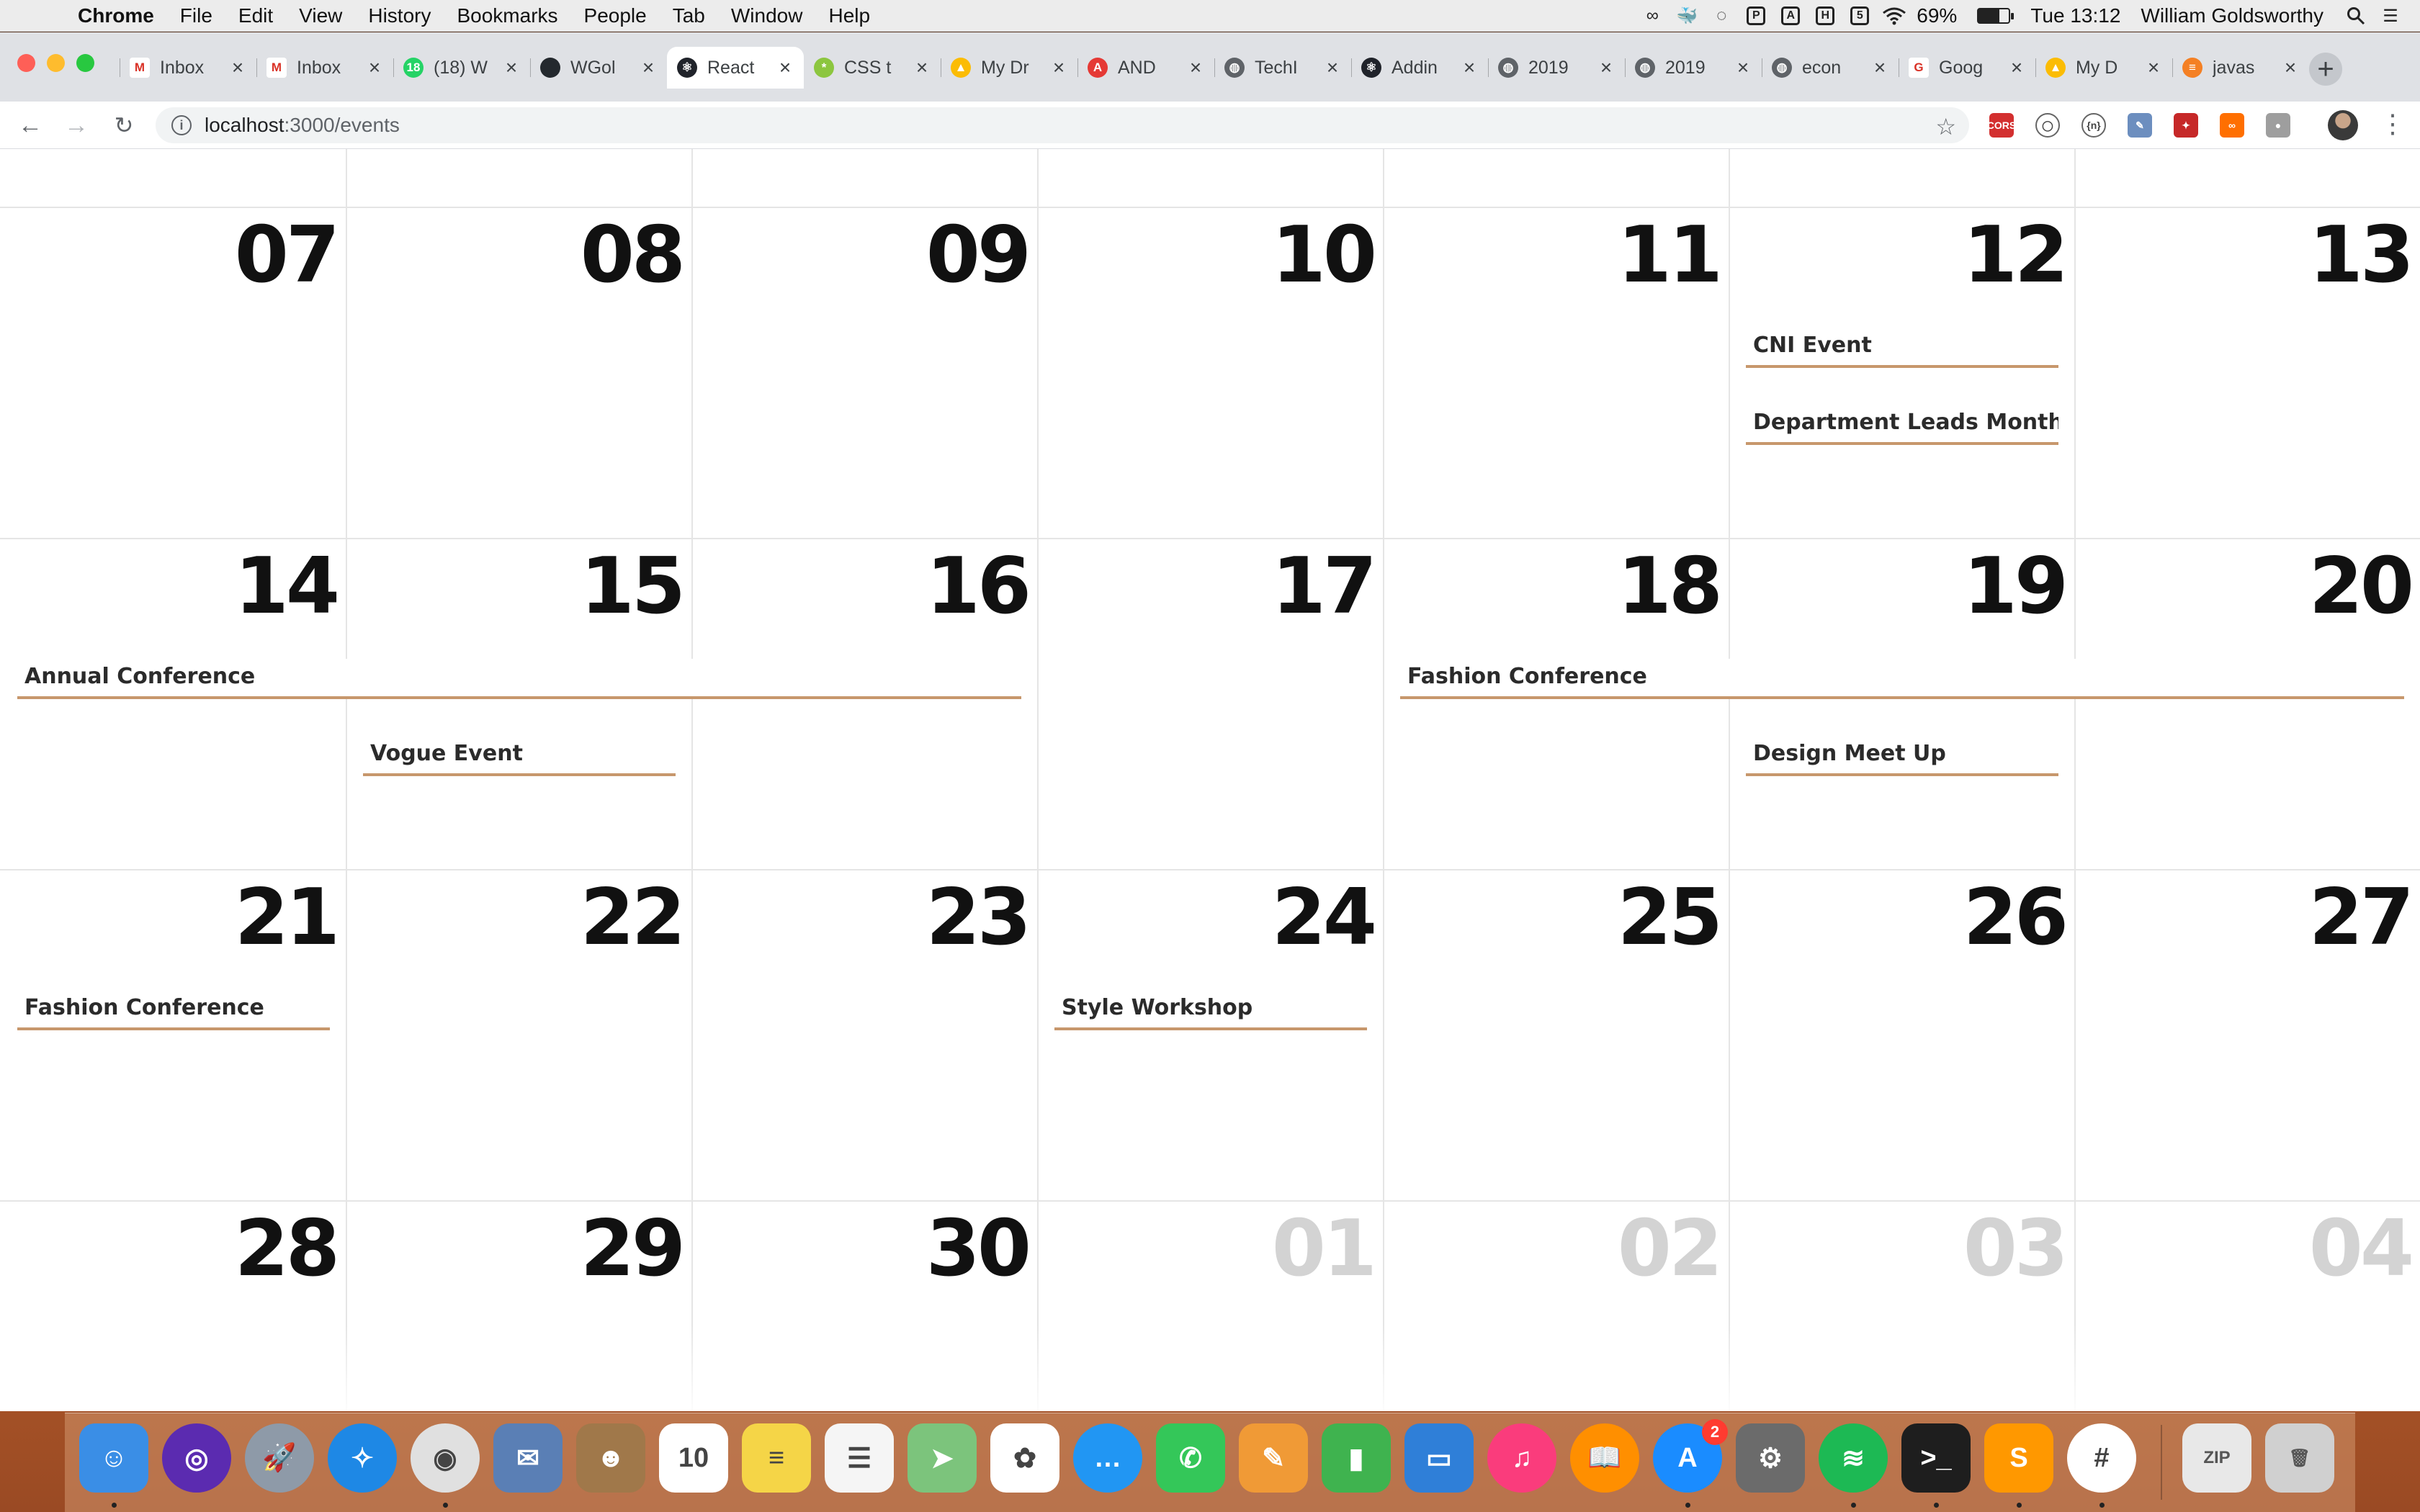 The width and height of the screenshot is (2420, 1512). Describe the element at coordinates (958, 587) in the screenshot. I see `calendar-day-number: 16` at that location.